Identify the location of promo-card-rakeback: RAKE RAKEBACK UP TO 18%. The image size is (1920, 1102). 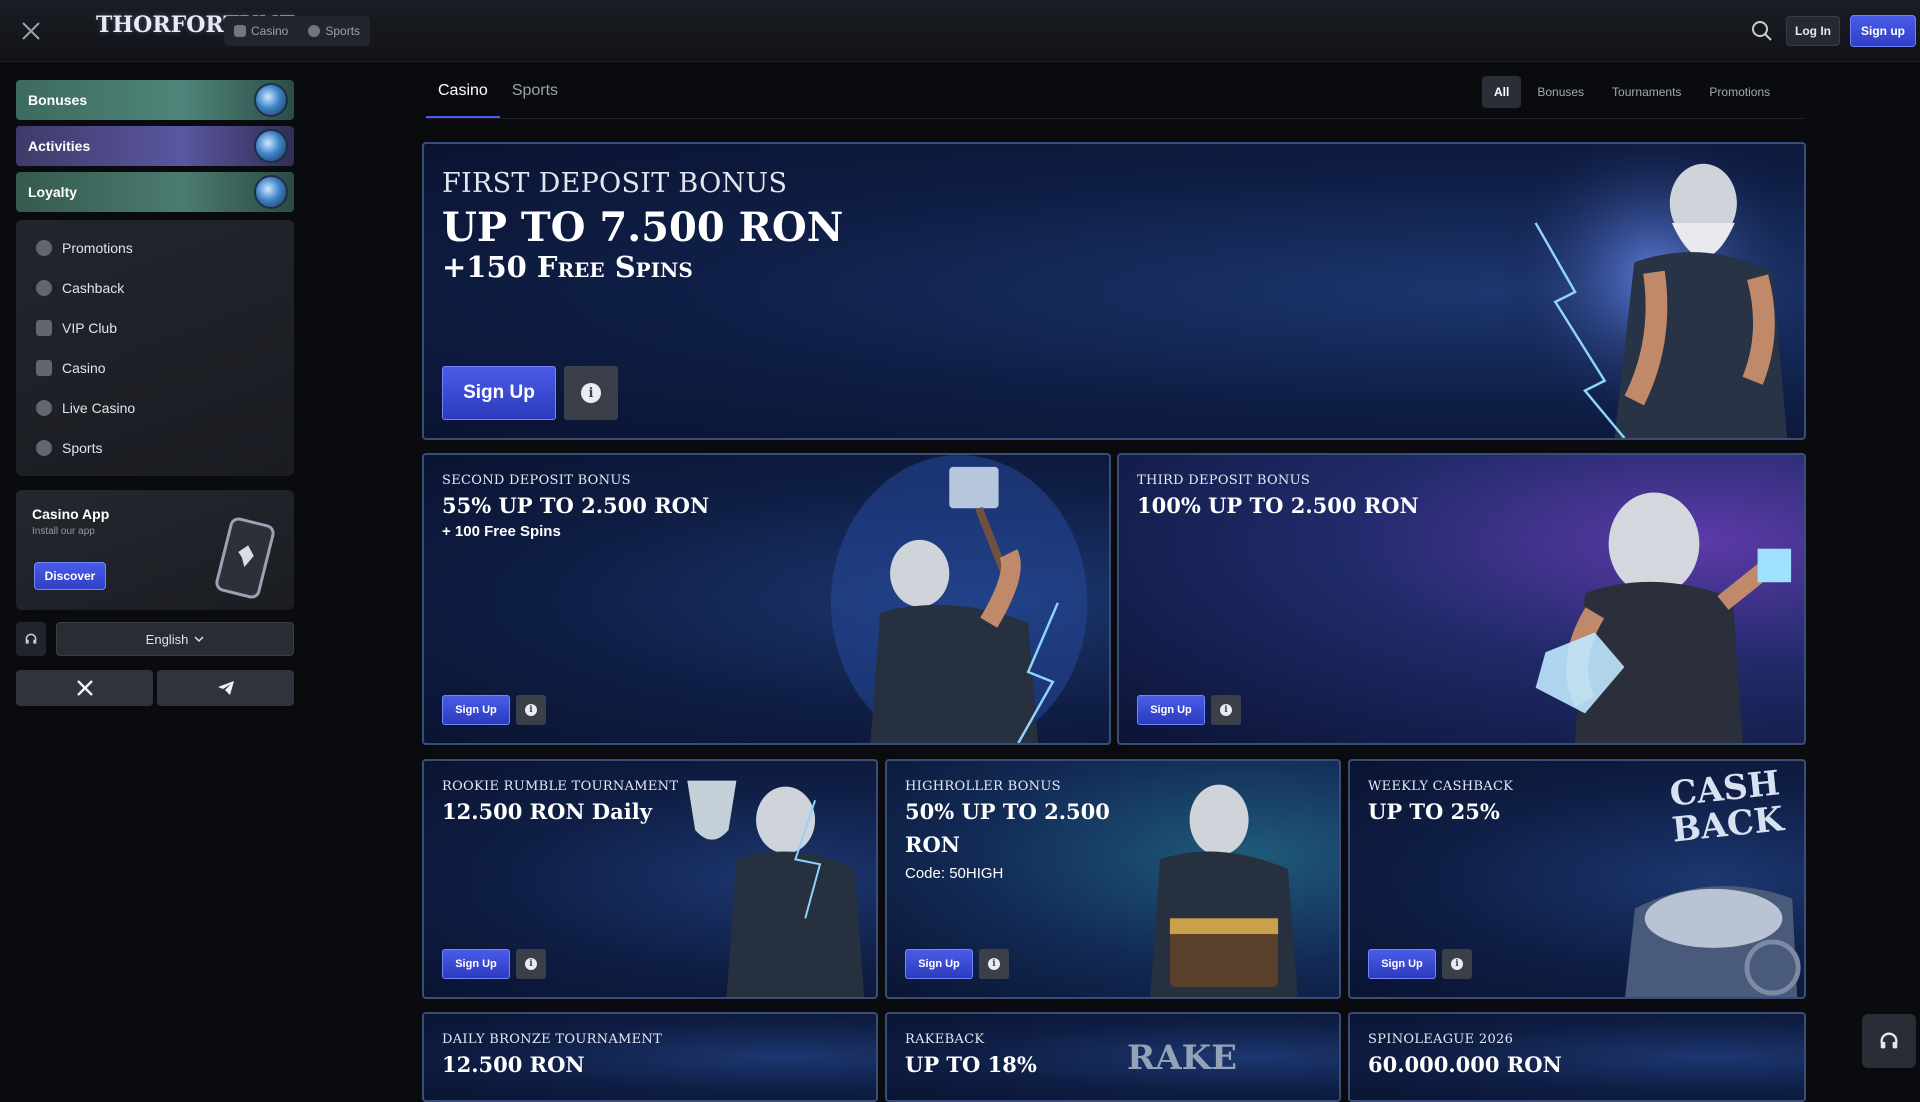
(1113, 1057).